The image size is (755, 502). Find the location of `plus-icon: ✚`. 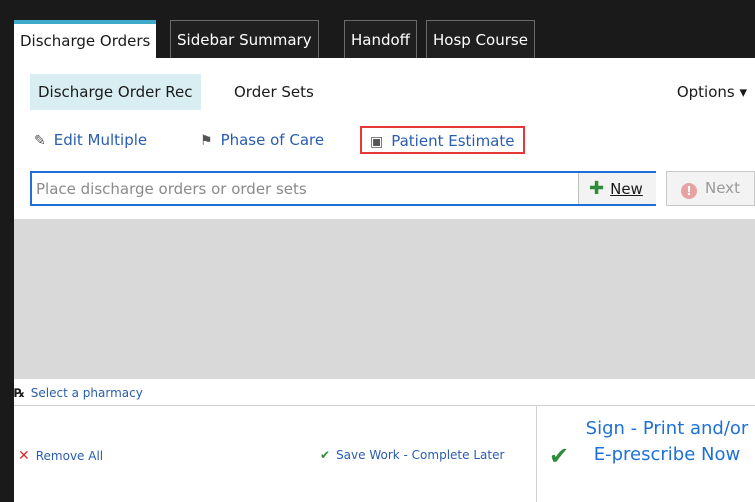

plus-icon: ✚ is located at coordinates (597, 188).